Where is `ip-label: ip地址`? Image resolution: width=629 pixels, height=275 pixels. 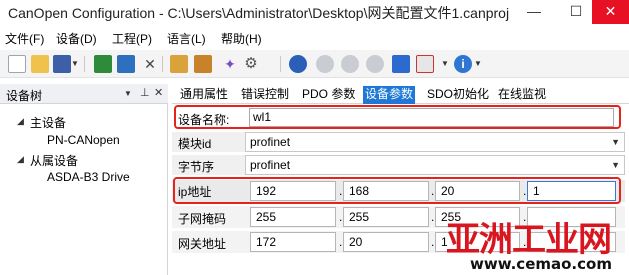 ip-label: ip地址 is located at coordinates (195, 192).